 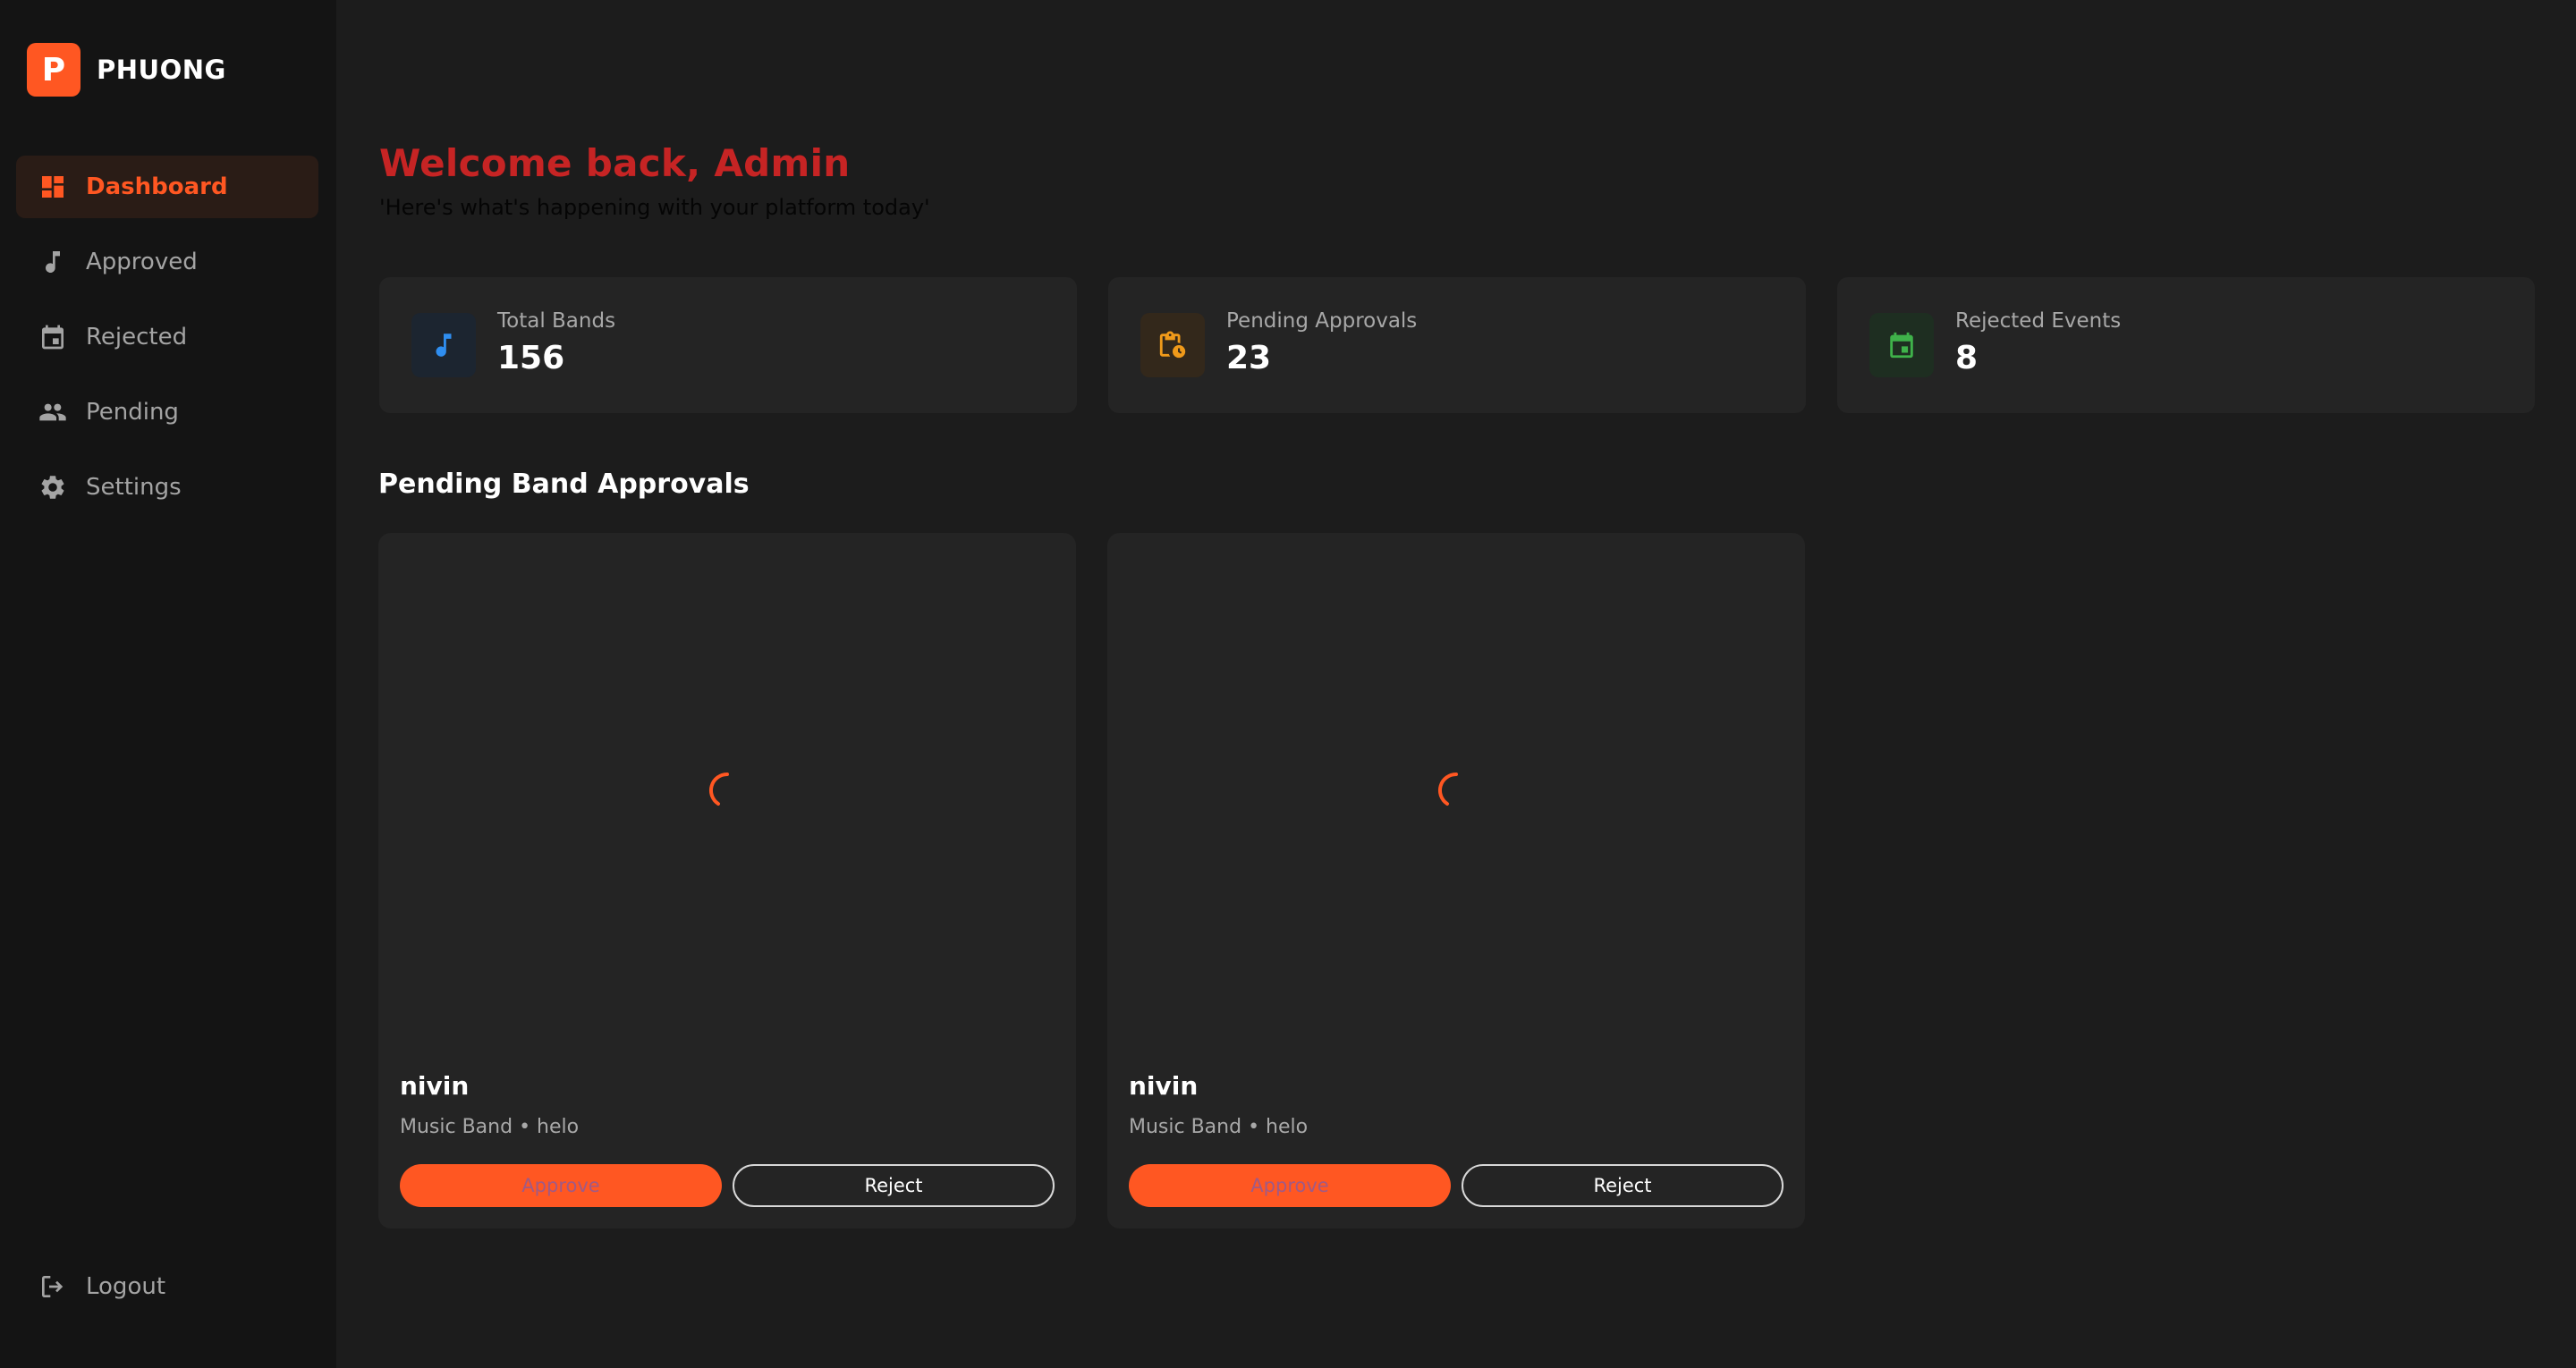 What do you see at coordinates (132, 413) in the screenshot?
I see `sidebar-item-label: Pending` at bounding box center [132, 413].